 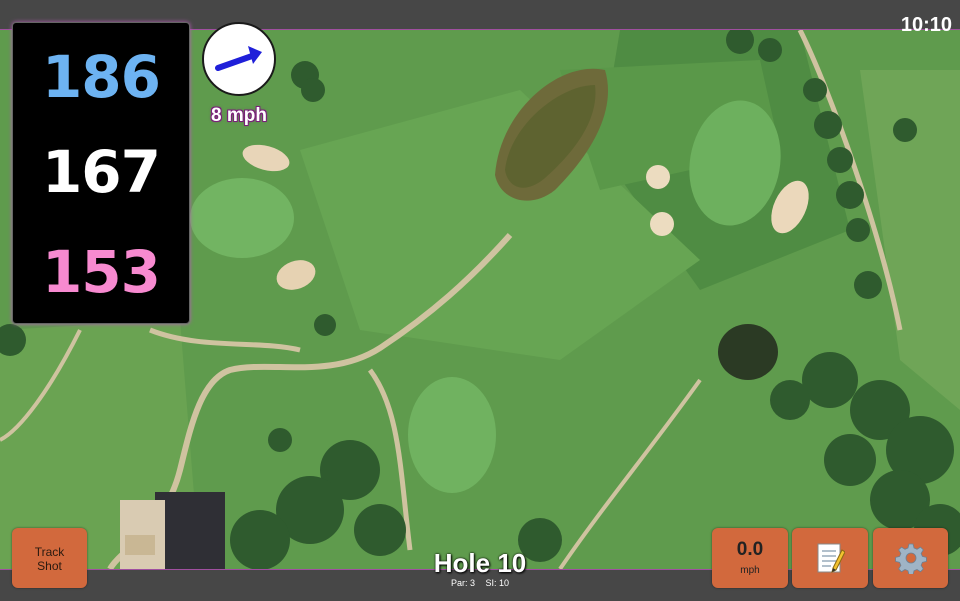 I want to click on clock: 10:10, so click(x=926, y=25).